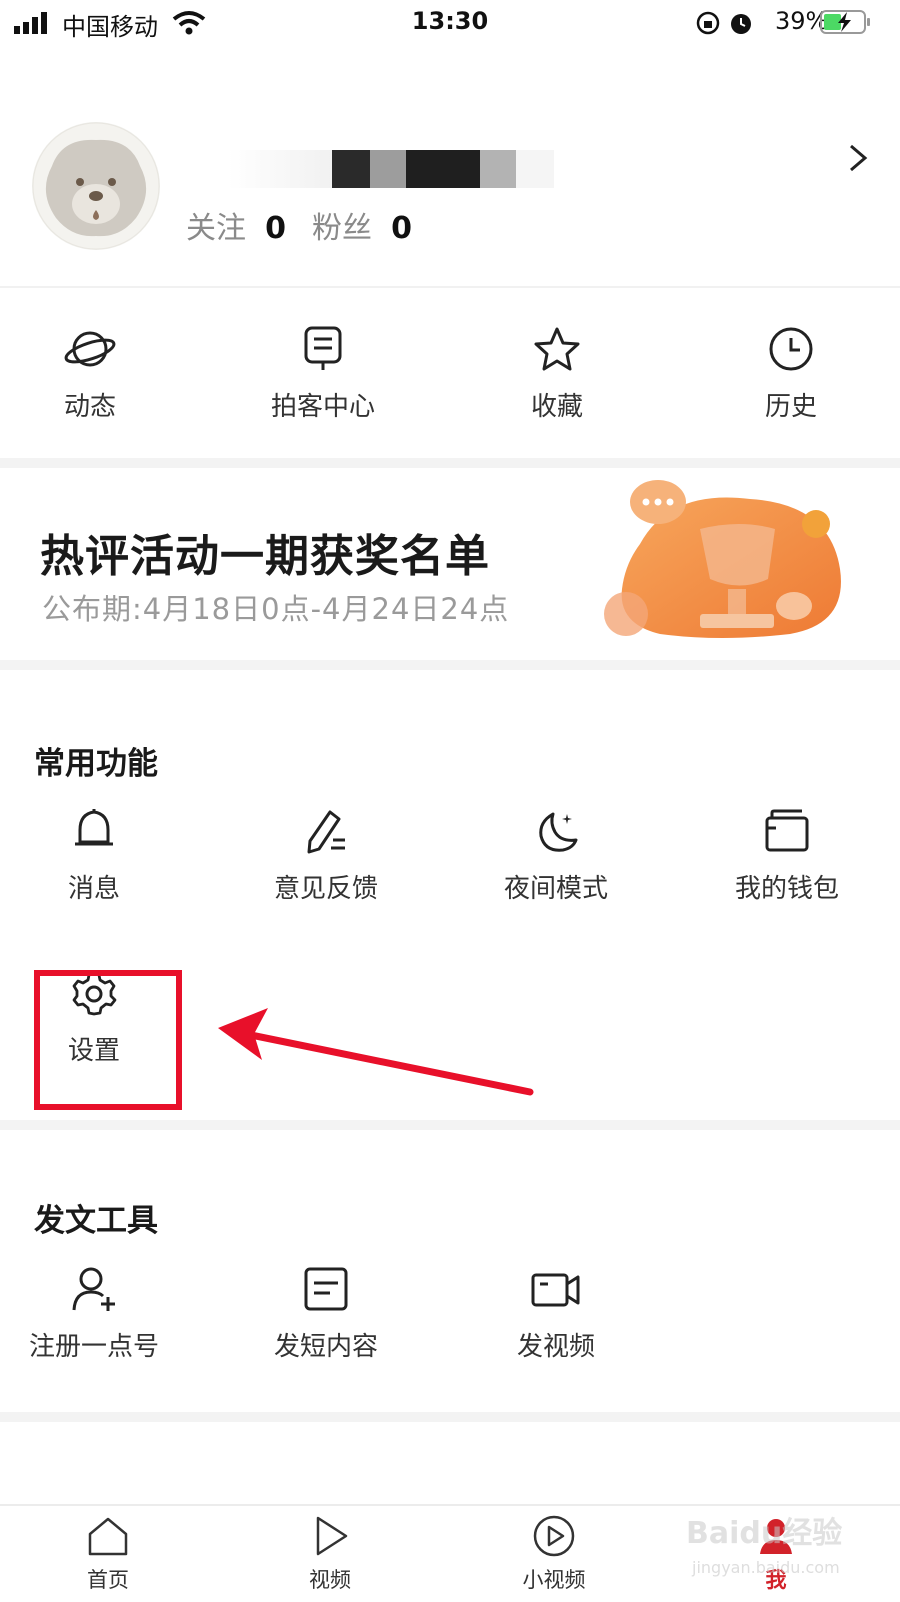 The width and height of the screenshot is (900, 1602). What do you see at coordinates (325, 889) in the screenshot?
I see `function-label: 意见反馈` at bounding box center [325, 889].